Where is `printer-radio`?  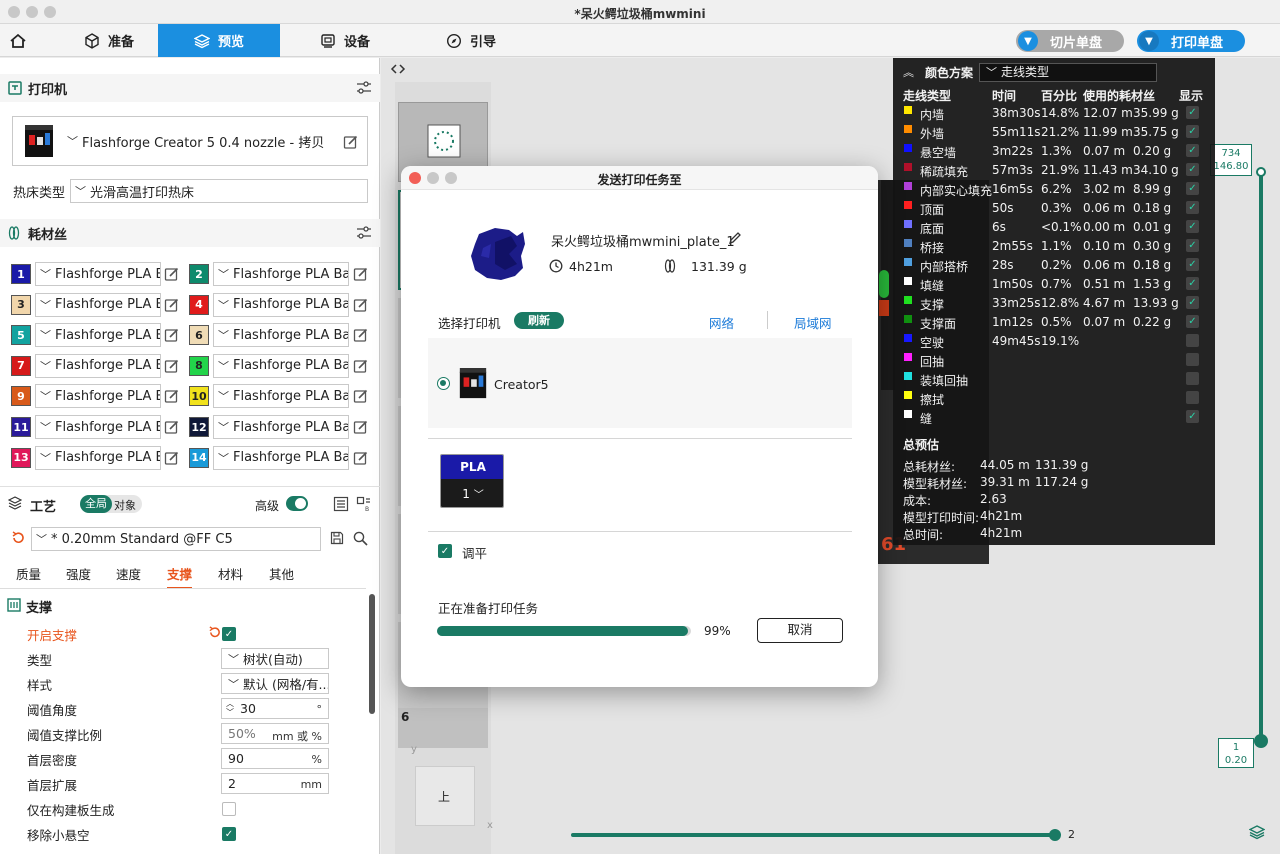 printer-radio is located at coordinates (443, 383).